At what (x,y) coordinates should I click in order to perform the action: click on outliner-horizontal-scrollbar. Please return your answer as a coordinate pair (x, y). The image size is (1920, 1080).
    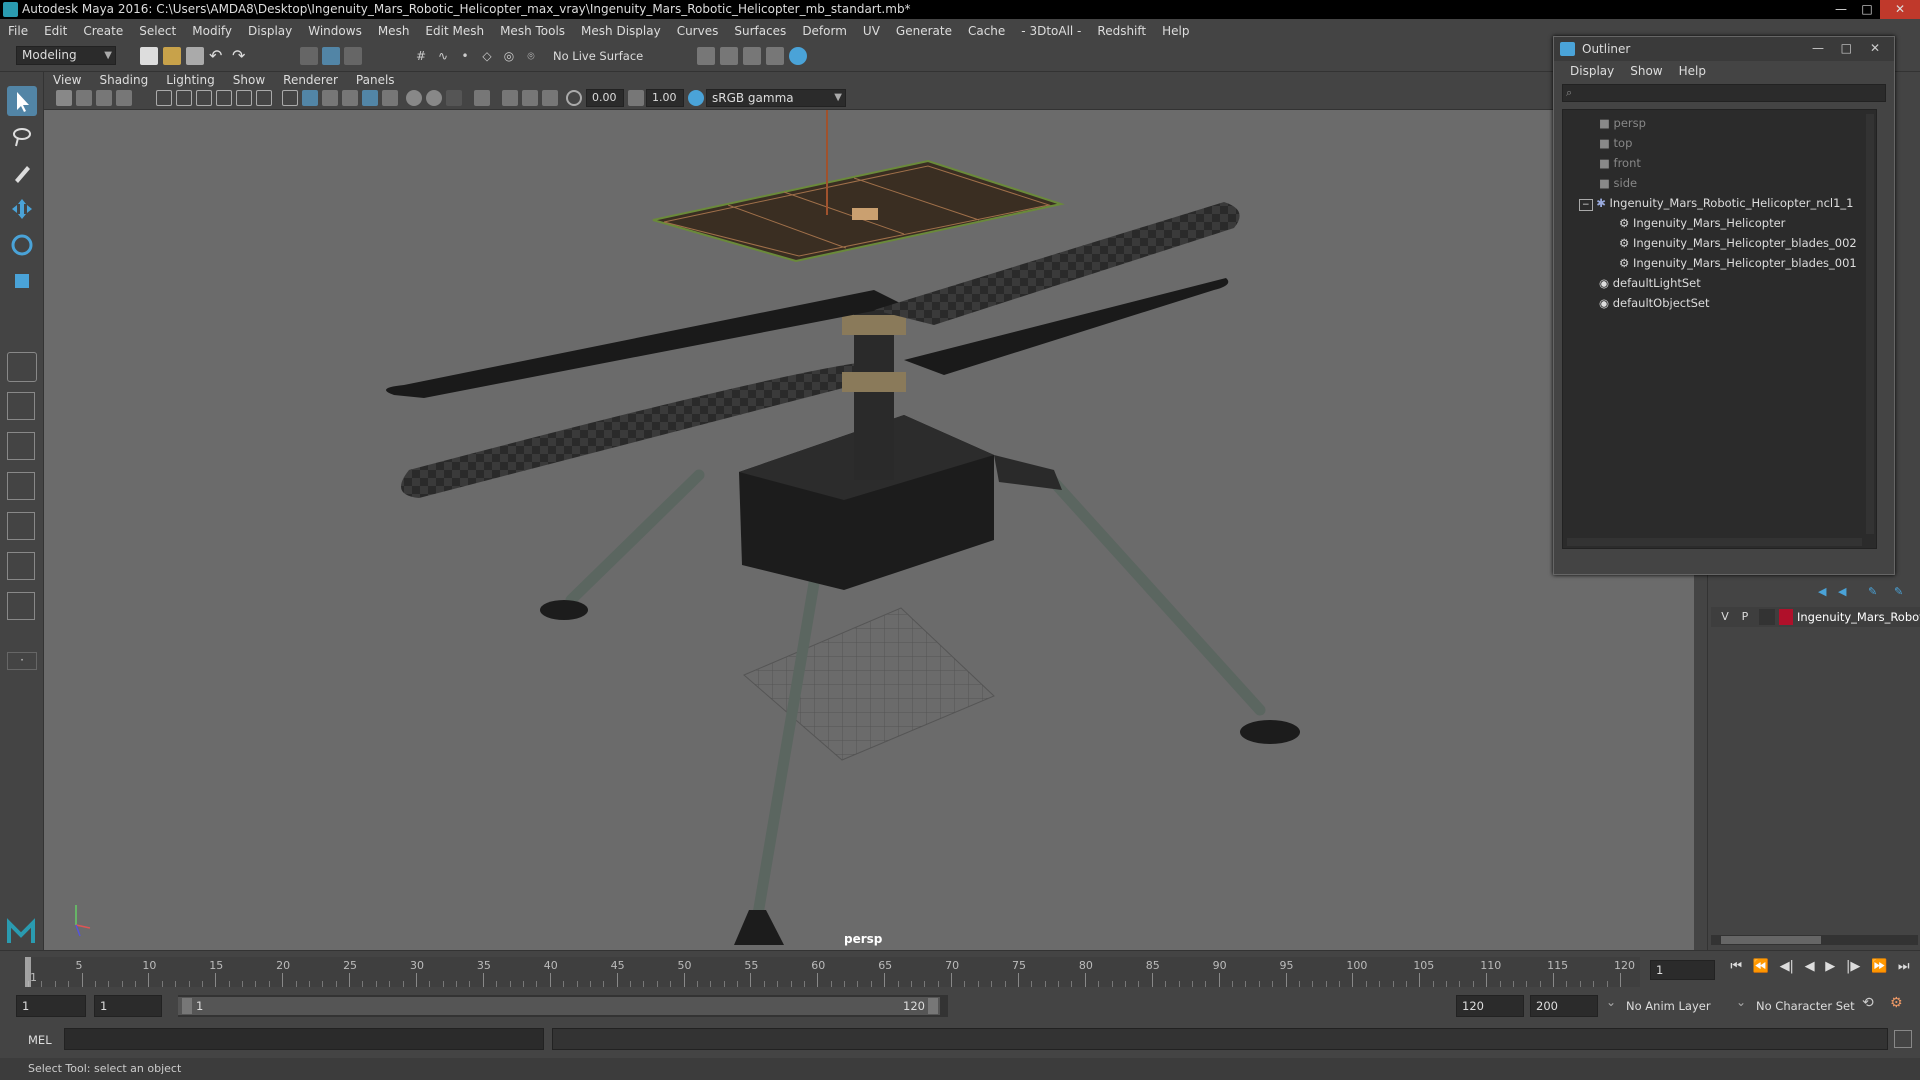
    Looking at the image, I should click on (1714, 542).